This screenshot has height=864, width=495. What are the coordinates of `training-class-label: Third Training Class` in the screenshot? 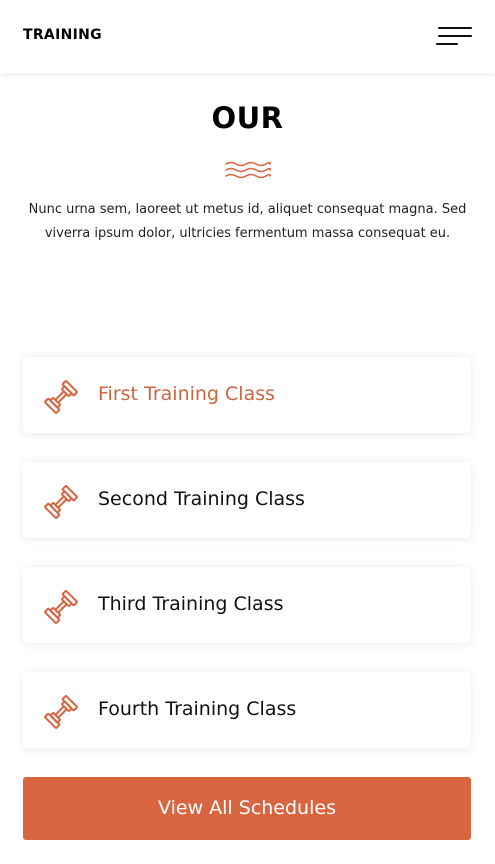 It's located at (191, 604).